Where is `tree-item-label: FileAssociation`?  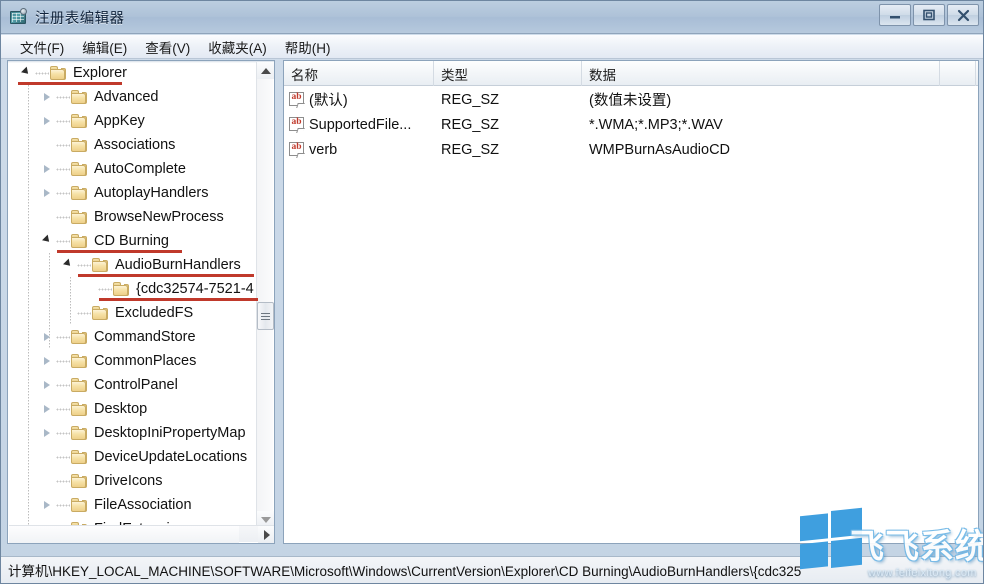 tree-item-label: FileAssociation is located at coordinates (143, 505).